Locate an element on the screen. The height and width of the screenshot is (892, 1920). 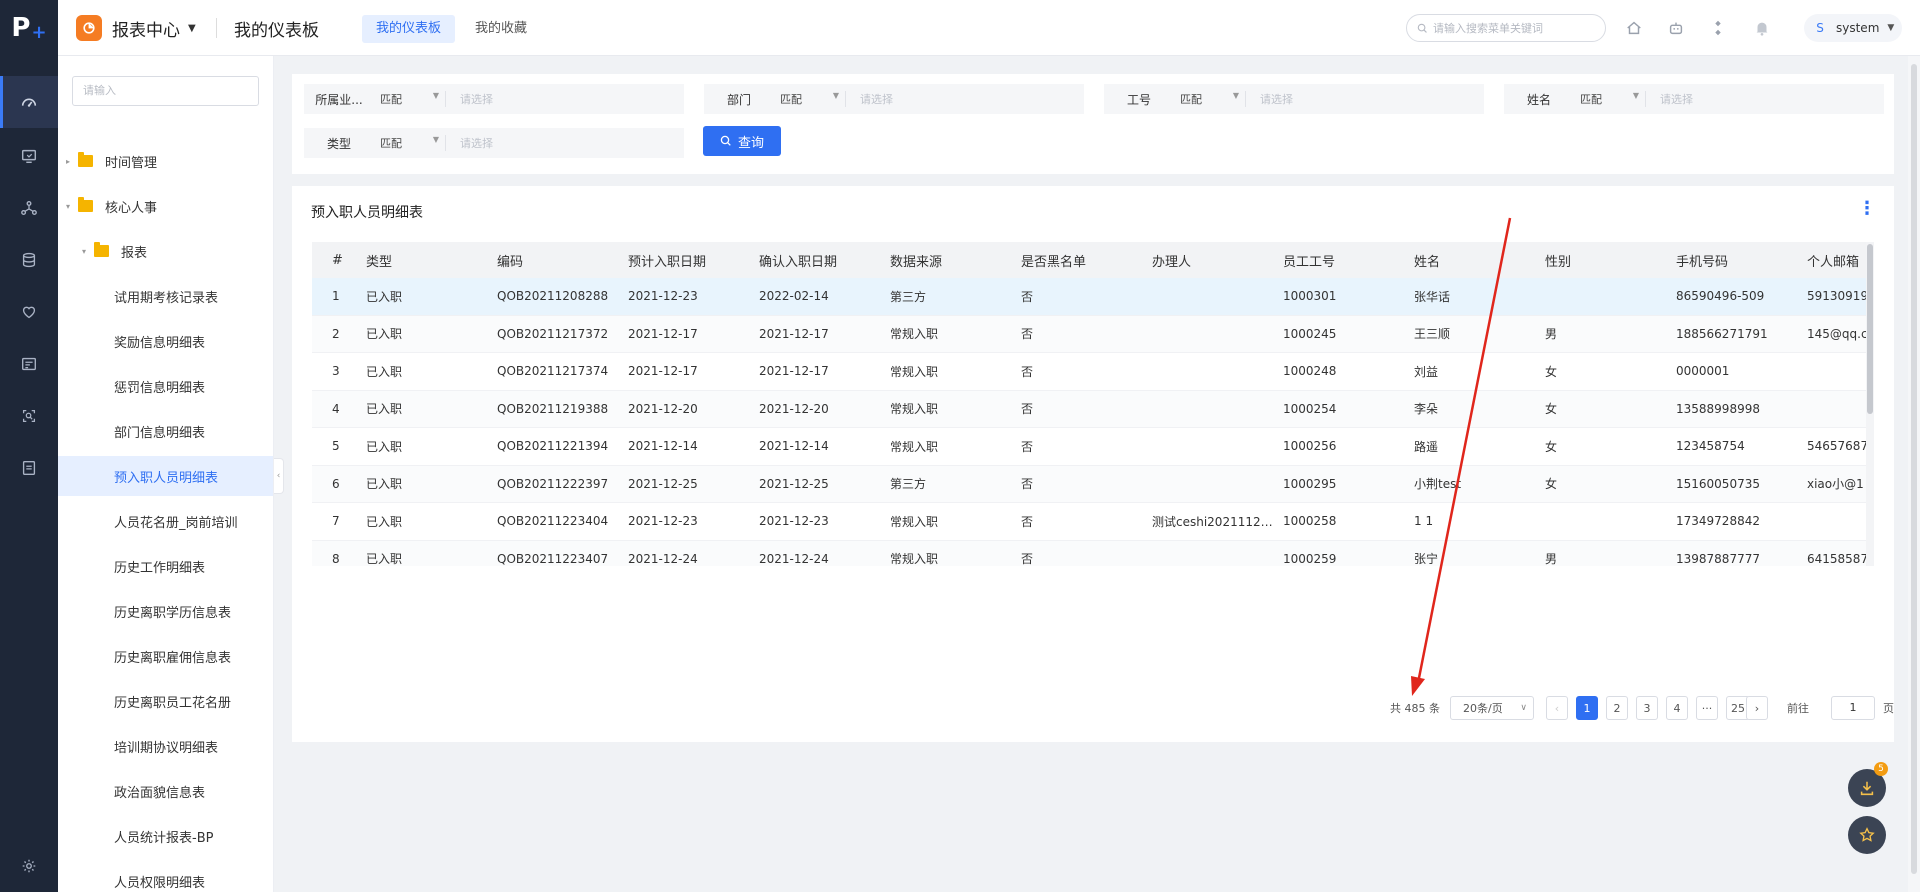
tree-item: 预入职人员明细表 is located at coordinates (165, 476).